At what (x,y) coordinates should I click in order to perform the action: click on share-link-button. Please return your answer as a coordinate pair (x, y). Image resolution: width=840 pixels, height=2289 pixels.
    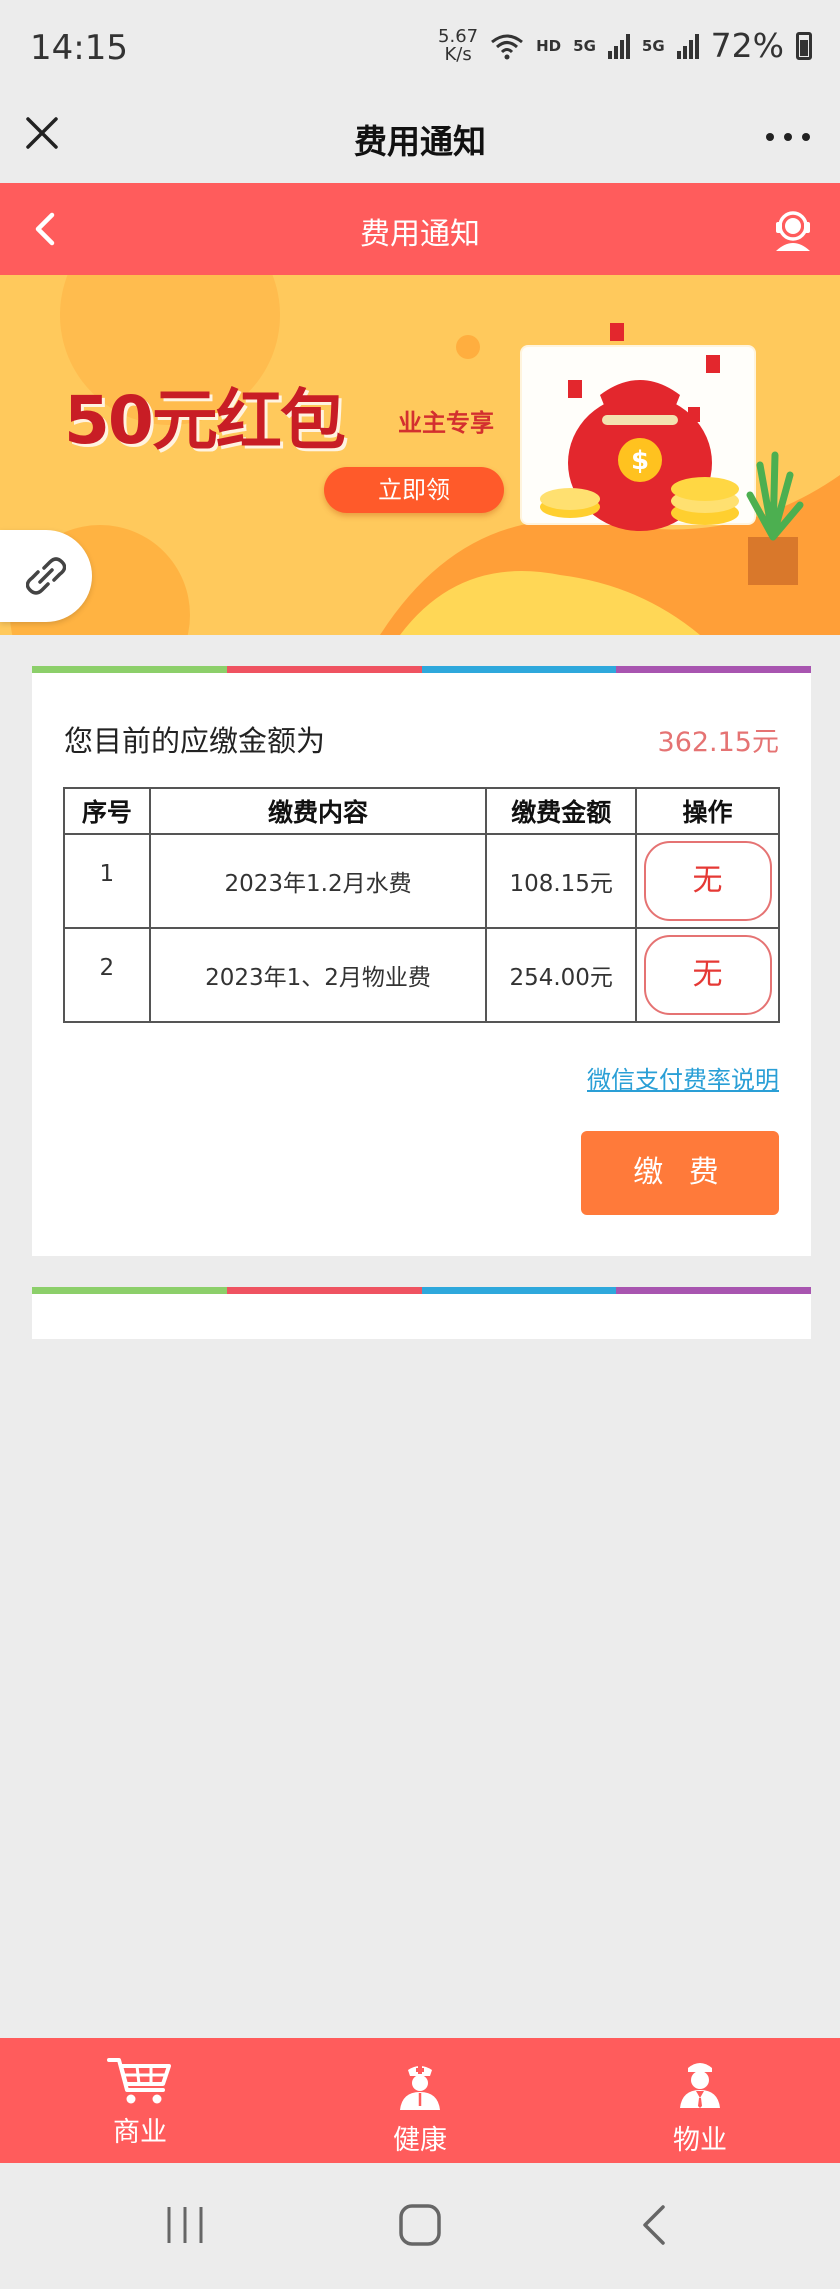
    Looking at the image, I should click on (46, 576).